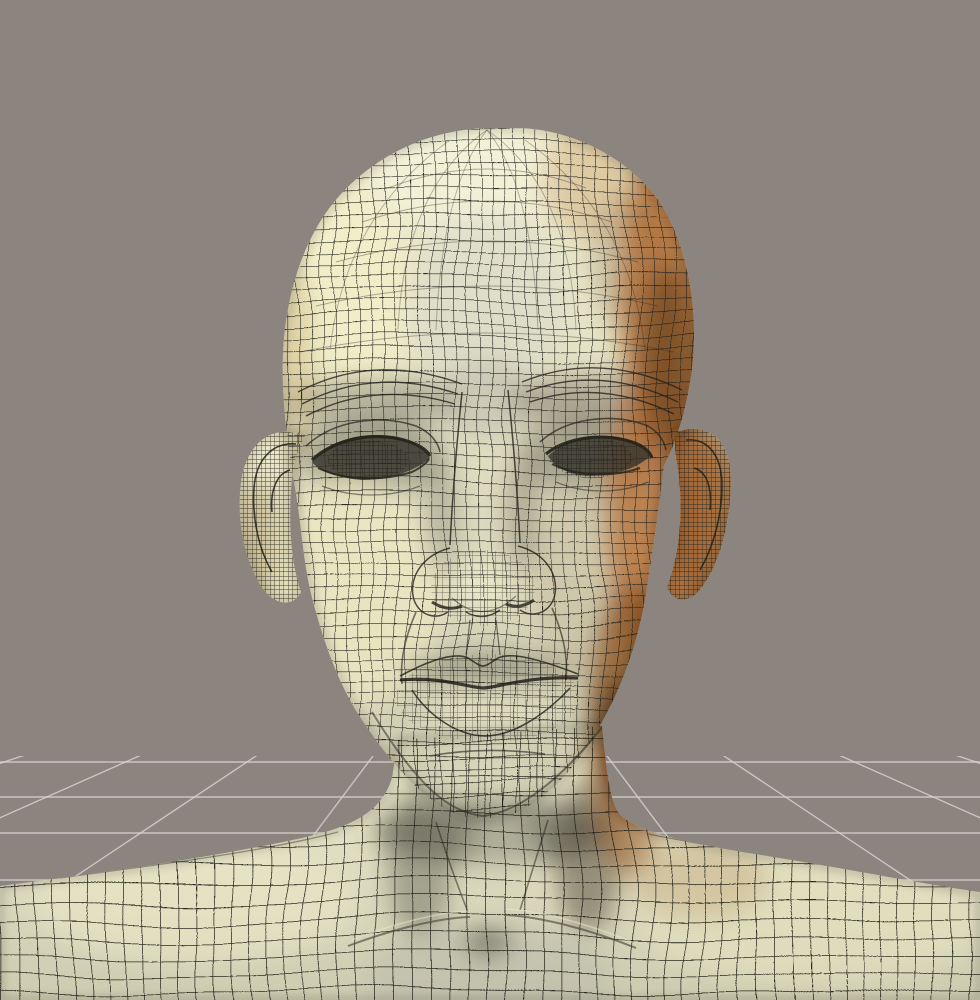 This screenshot has width=980, height=1000. I want to click on nose-mesh, so click(483, 588).